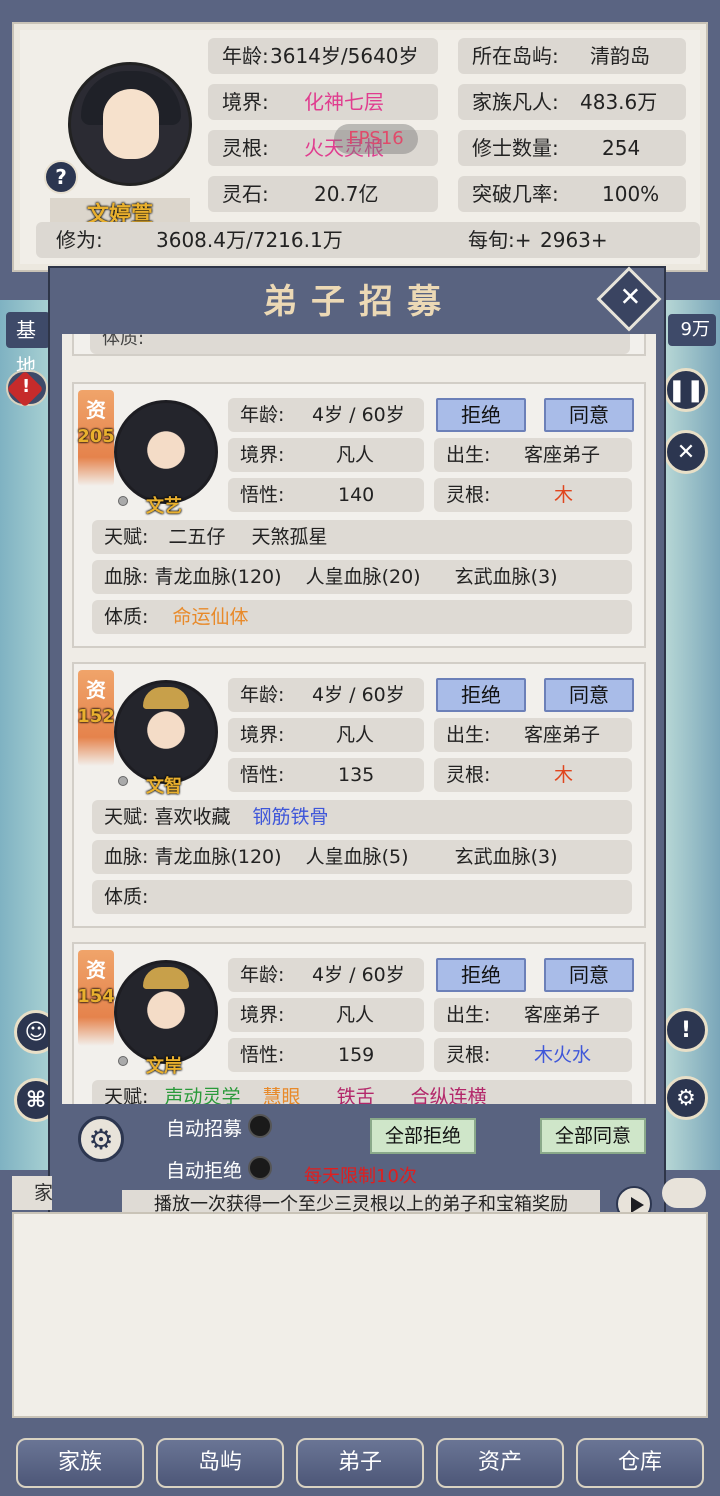 The height and width of the screenshot is (1496, 720). I want to click on aptitude-value: 154, so click(96, 996).